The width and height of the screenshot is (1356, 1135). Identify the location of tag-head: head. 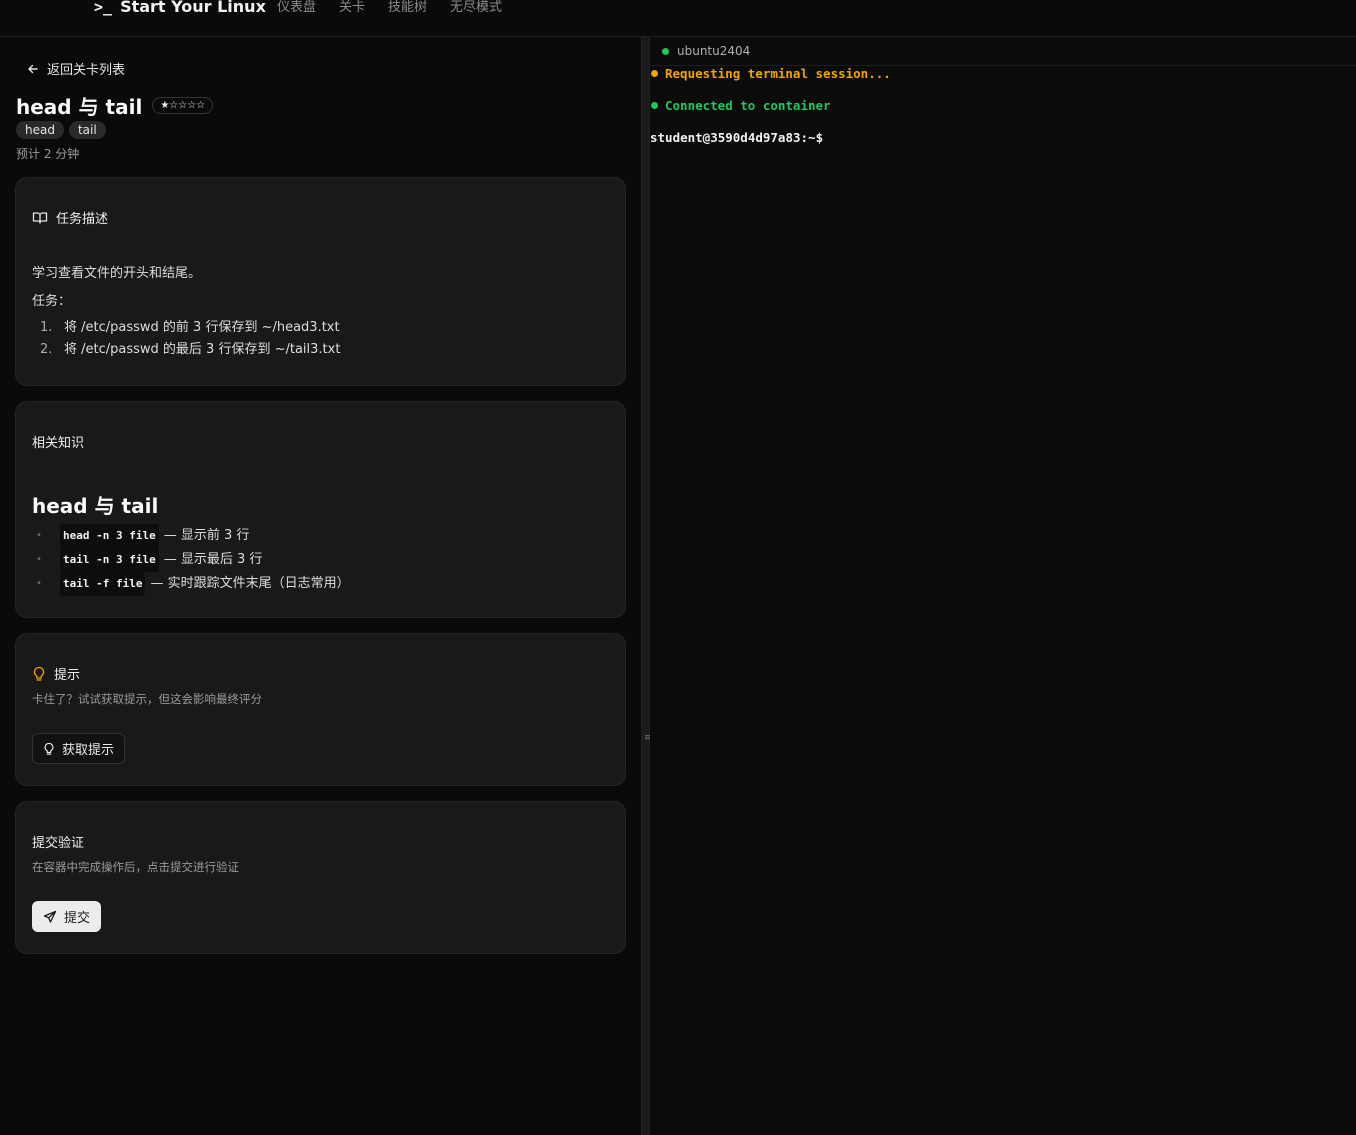
(40, 130).